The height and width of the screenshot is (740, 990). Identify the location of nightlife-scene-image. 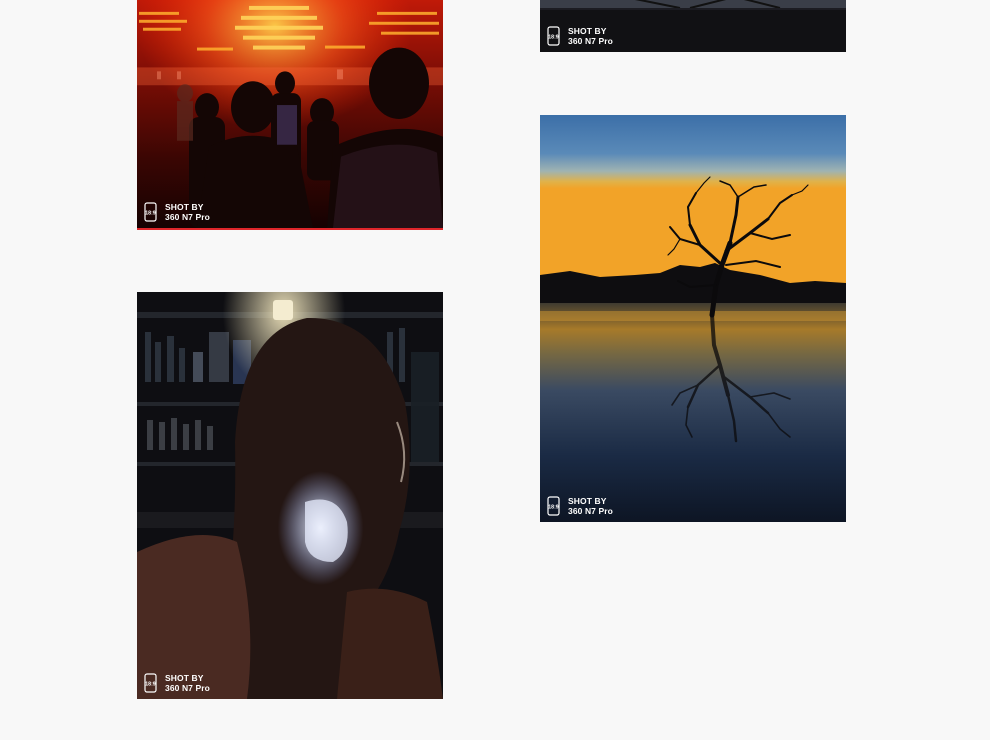
(290, 114).